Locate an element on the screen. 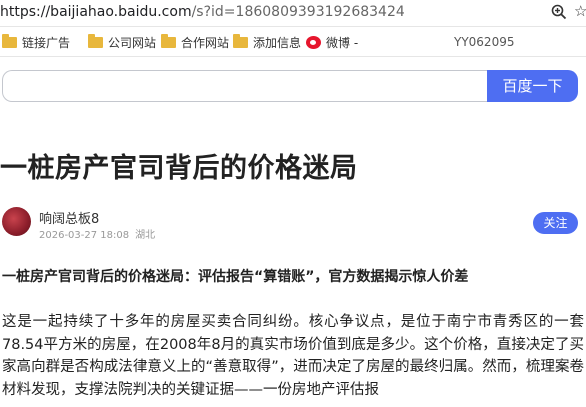 The height and width of the screenshot is (407, 586). bookmark-label: 微博 - is located at coordinates (342, 43).